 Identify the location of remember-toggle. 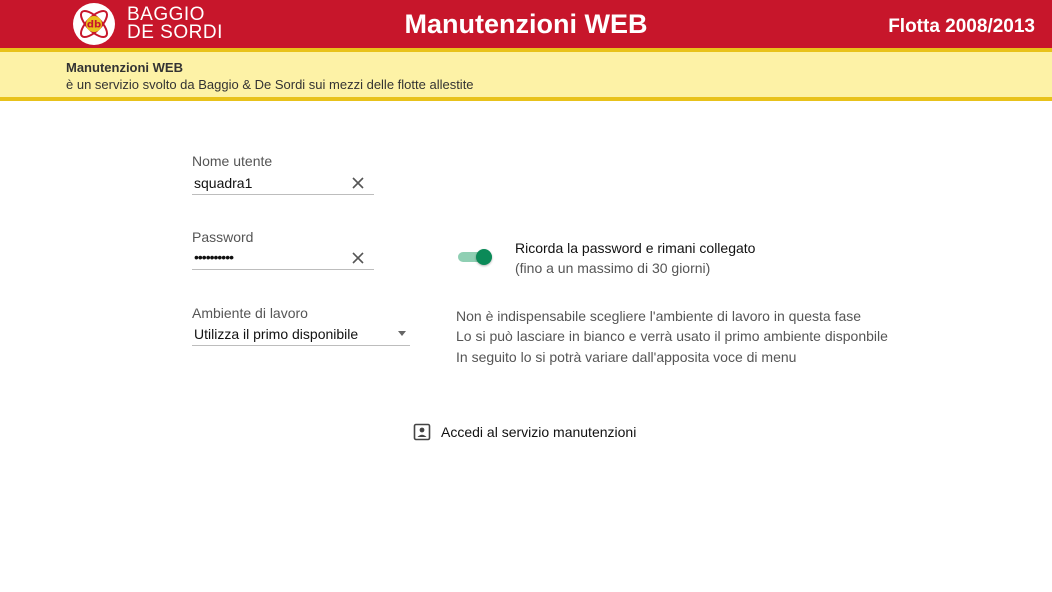
(476, 257).